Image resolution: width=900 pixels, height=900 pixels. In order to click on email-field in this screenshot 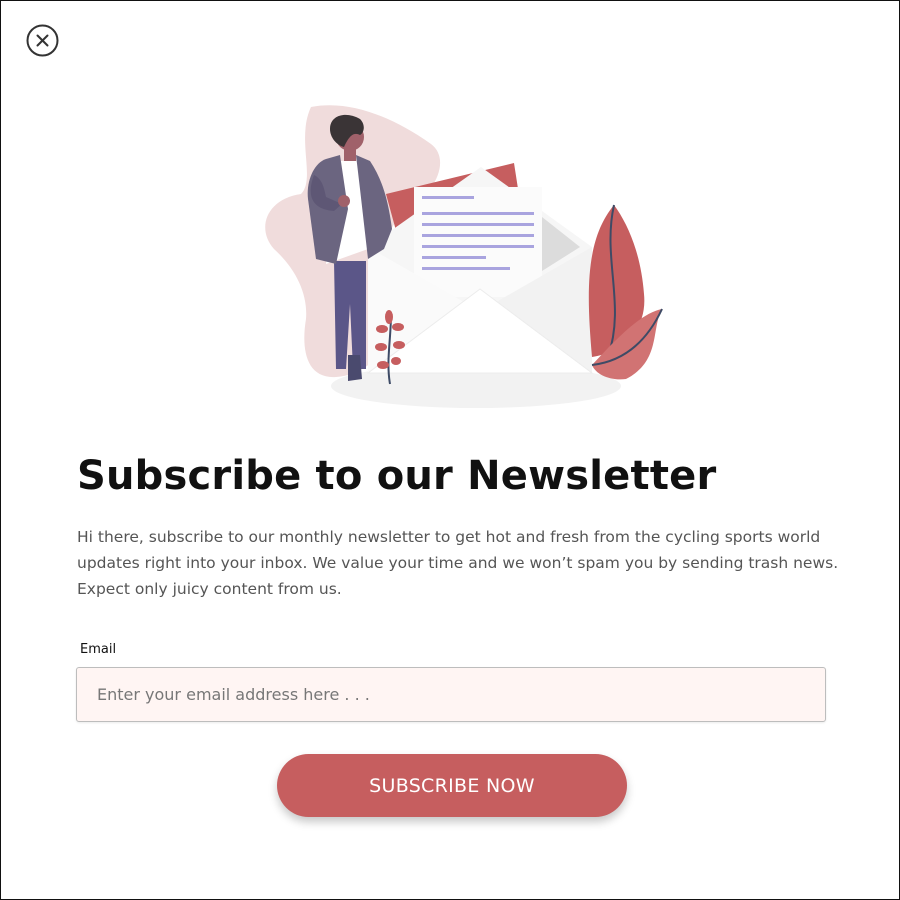, I will do `click(451, 694)`.